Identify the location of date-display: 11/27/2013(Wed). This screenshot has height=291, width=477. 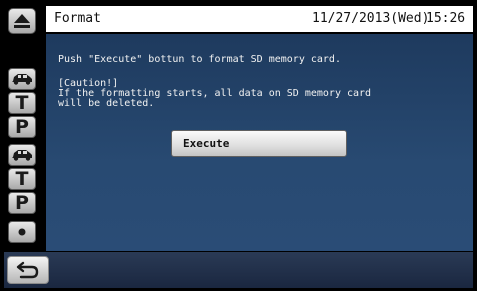
(371, 18).